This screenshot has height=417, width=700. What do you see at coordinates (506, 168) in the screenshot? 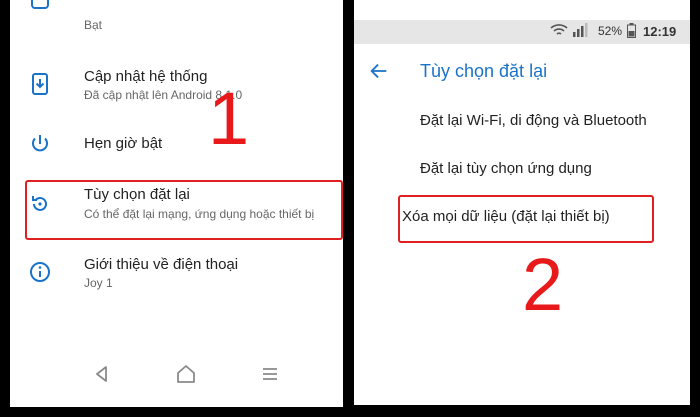
I see `option-reset-app-preferences: Đặt lại tùy chọn ứng dụng` at bounding box center [506, 168].